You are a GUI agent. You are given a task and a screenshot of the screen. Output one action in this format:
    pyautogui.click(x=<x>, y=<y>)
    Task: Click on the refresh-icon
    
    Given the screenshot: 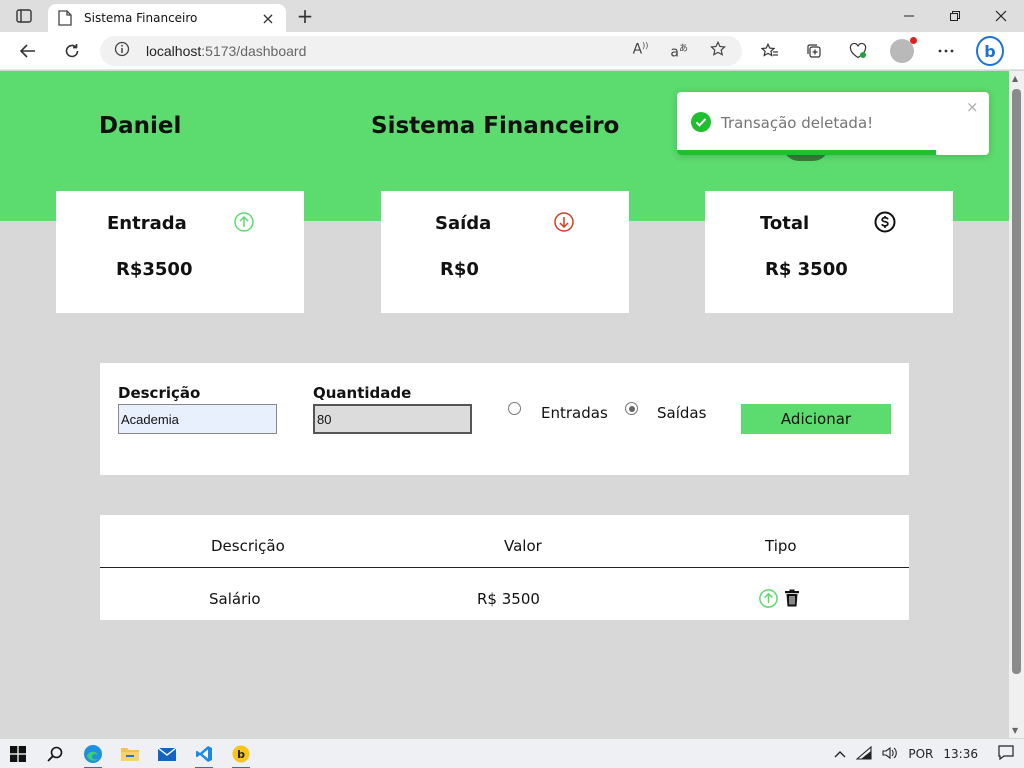 What is the action you would take?
    pyautogui.click(x=72, y=51)
    